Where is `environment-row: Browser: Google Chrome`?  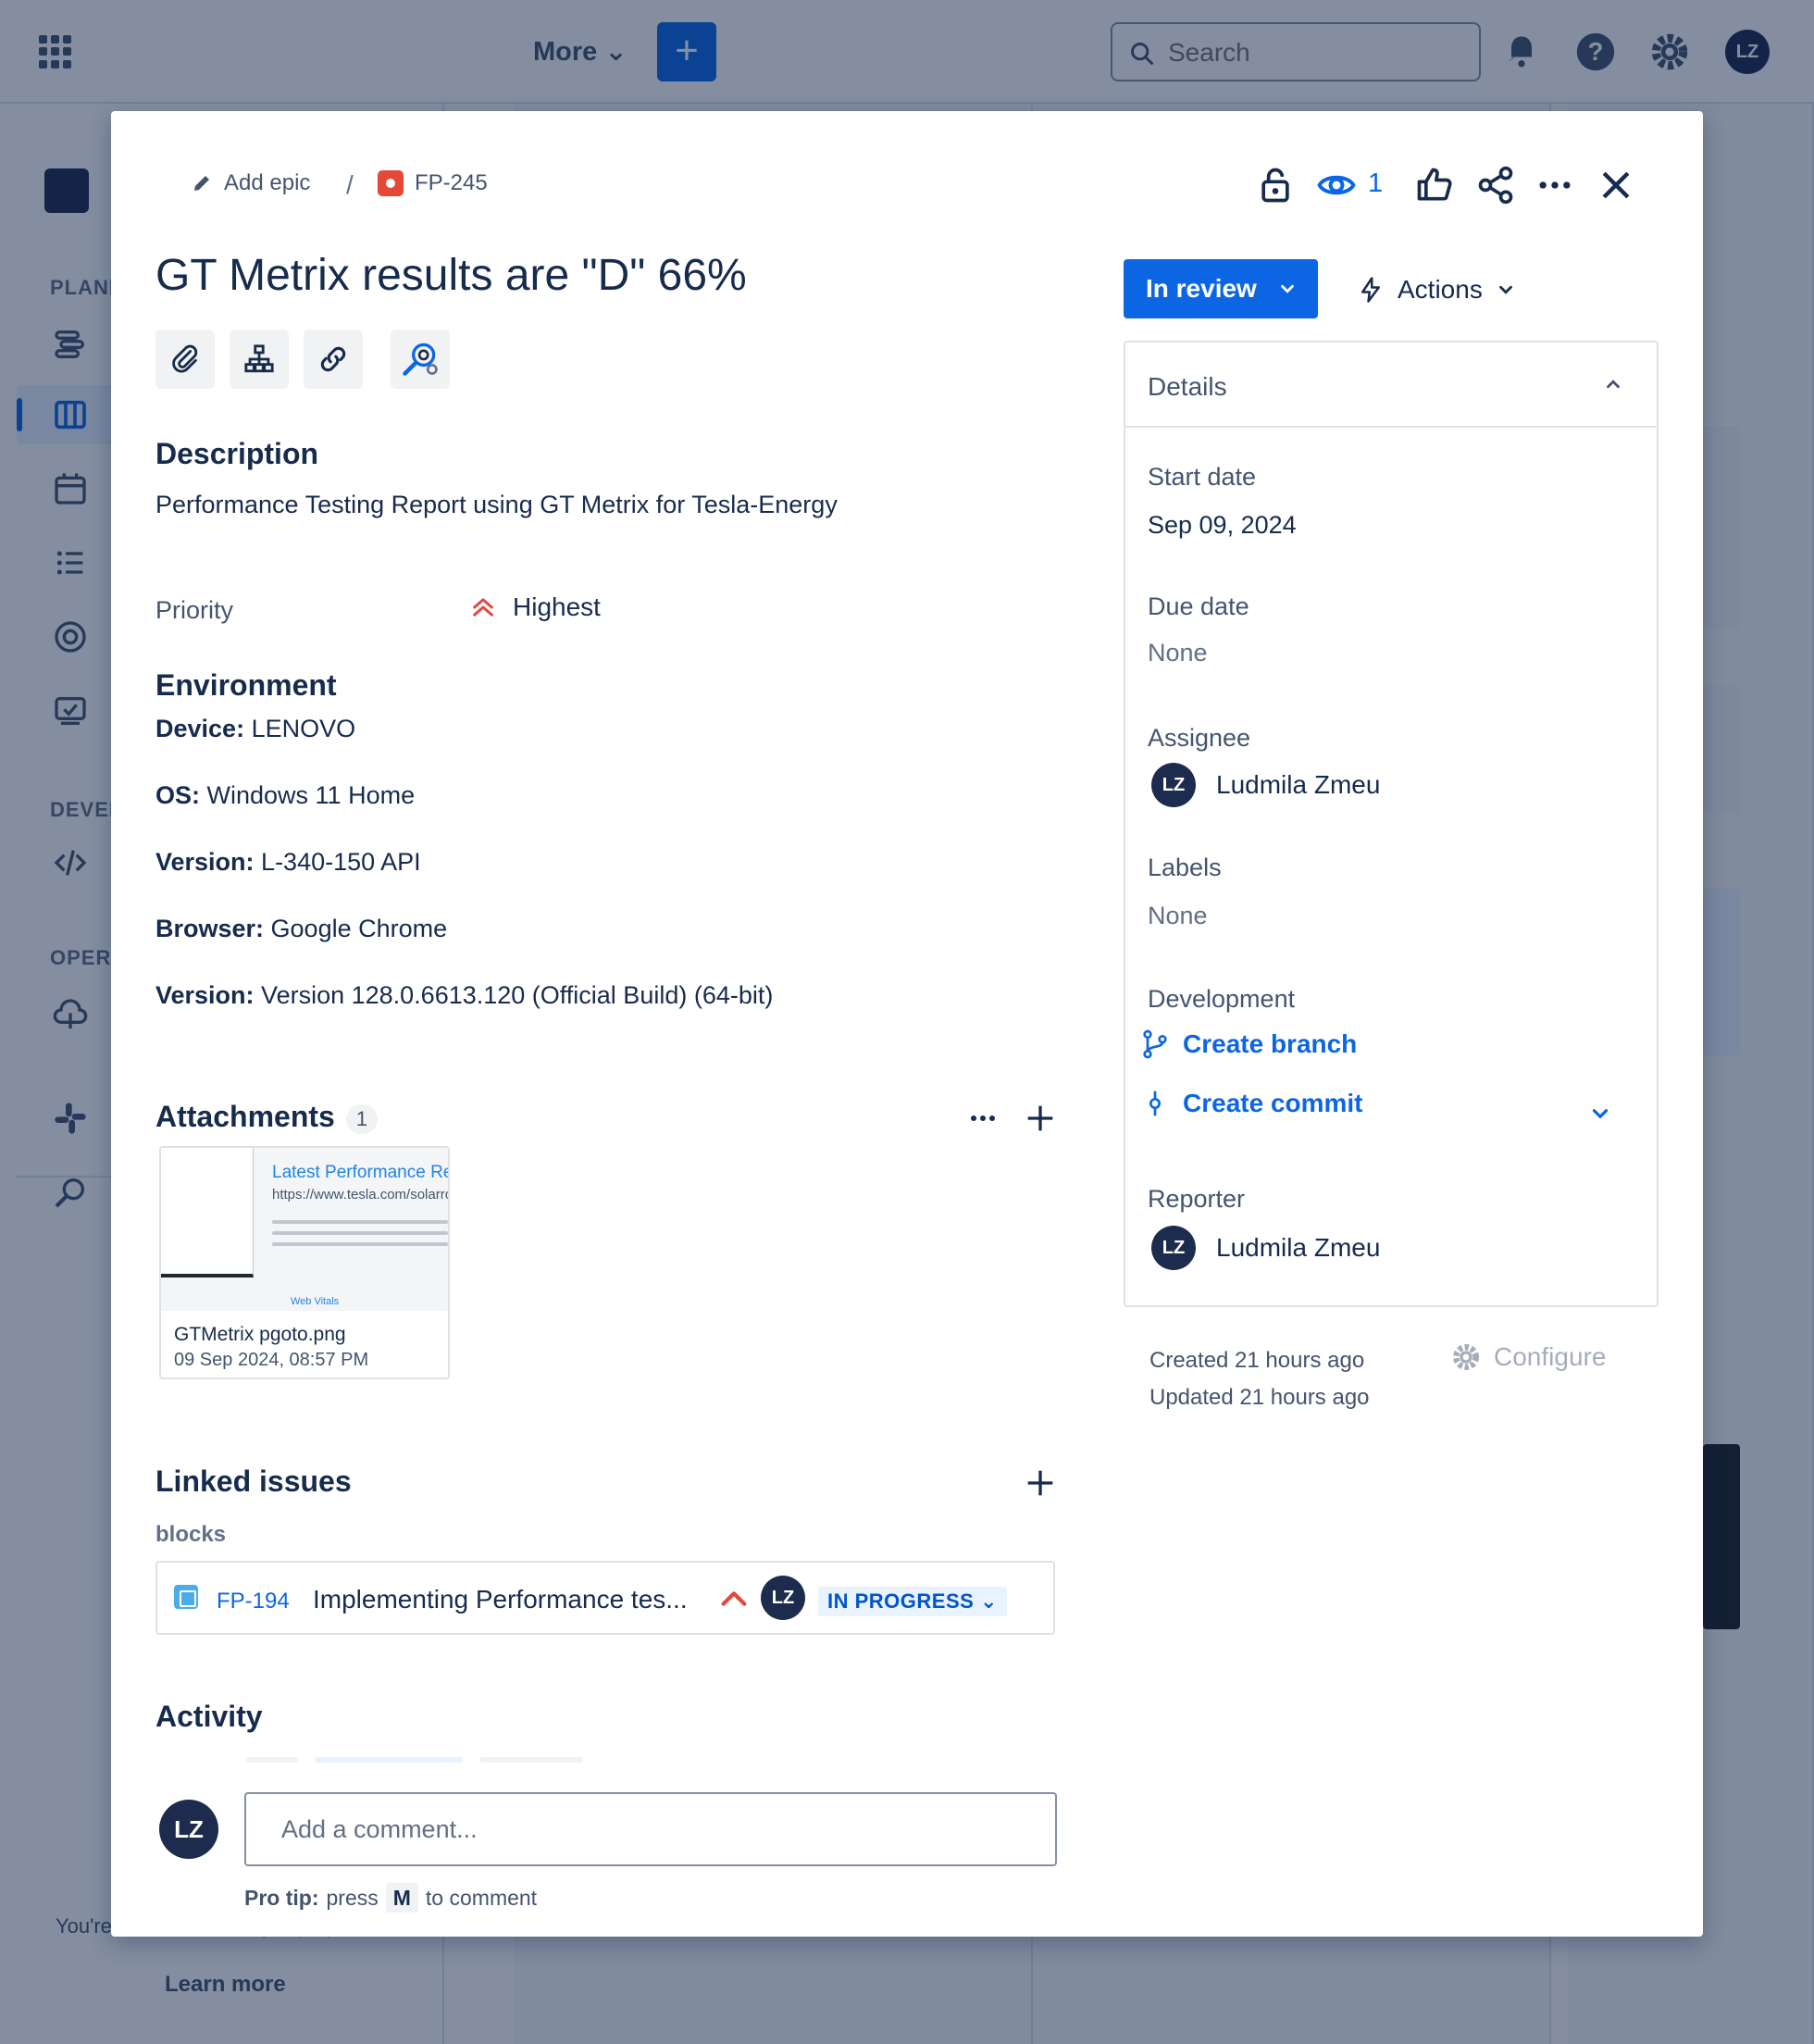
environment-row: Browser: Google Chrome is located at coordinates (301, 928).